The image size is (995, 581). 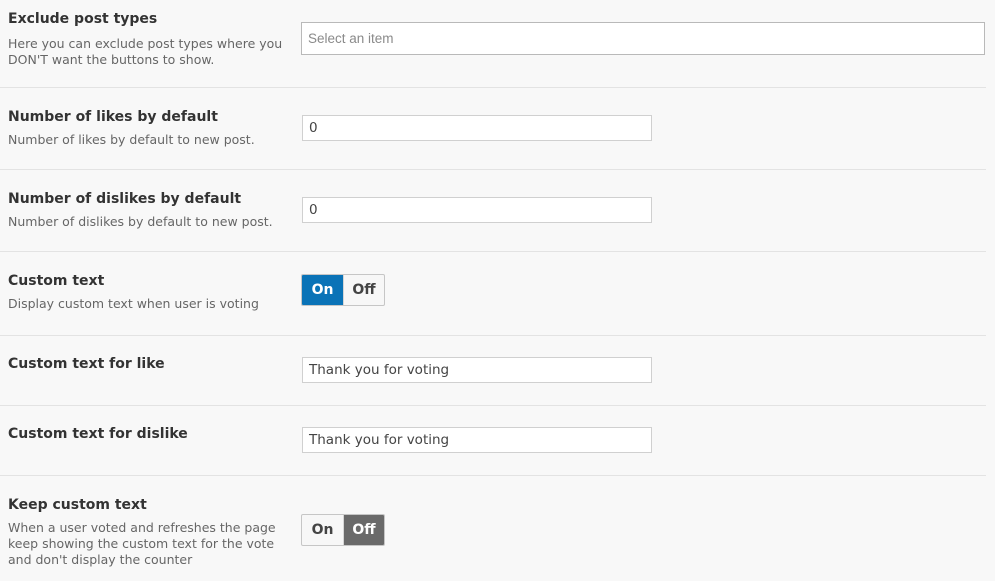 What do you see at coordinates (643, 38) in the screenshot?
I see `exclude-post-types-select: Select an item` at bounding box center [643, 38].